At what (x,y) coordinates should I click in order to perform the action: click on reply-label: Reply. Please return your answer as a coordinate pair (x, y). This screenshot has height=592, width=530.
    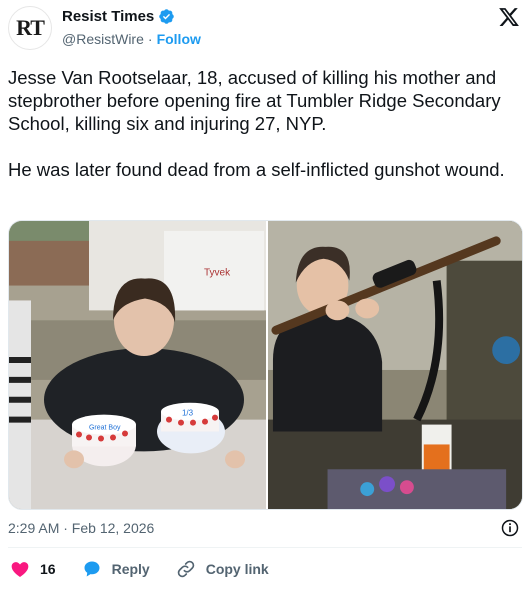
    Looking at the image, I should click on (130, 569).